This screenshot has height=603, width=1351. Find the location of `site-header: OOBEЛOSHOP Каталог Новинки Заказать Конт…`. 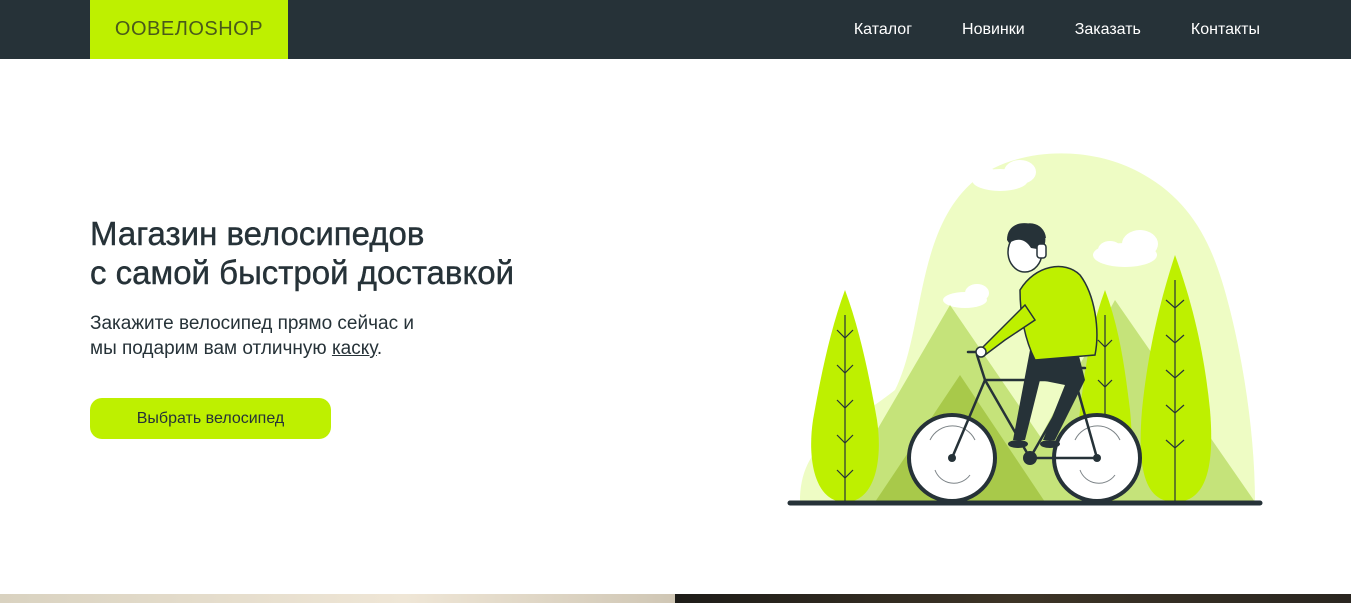

site-header: OOBEЛOSHOP Каталог Новинки Заказать Конт… is located at coordinates (675, 29).